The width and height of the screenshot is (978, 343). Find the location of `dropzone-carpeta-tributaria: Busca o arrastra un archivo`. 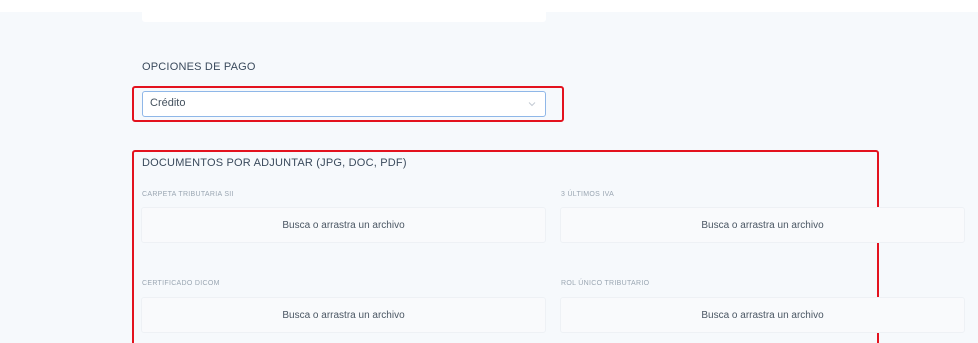

dropzone-carpeta-tributaria: Busca o arrastra un archivo is located at coordinates (343, 225).